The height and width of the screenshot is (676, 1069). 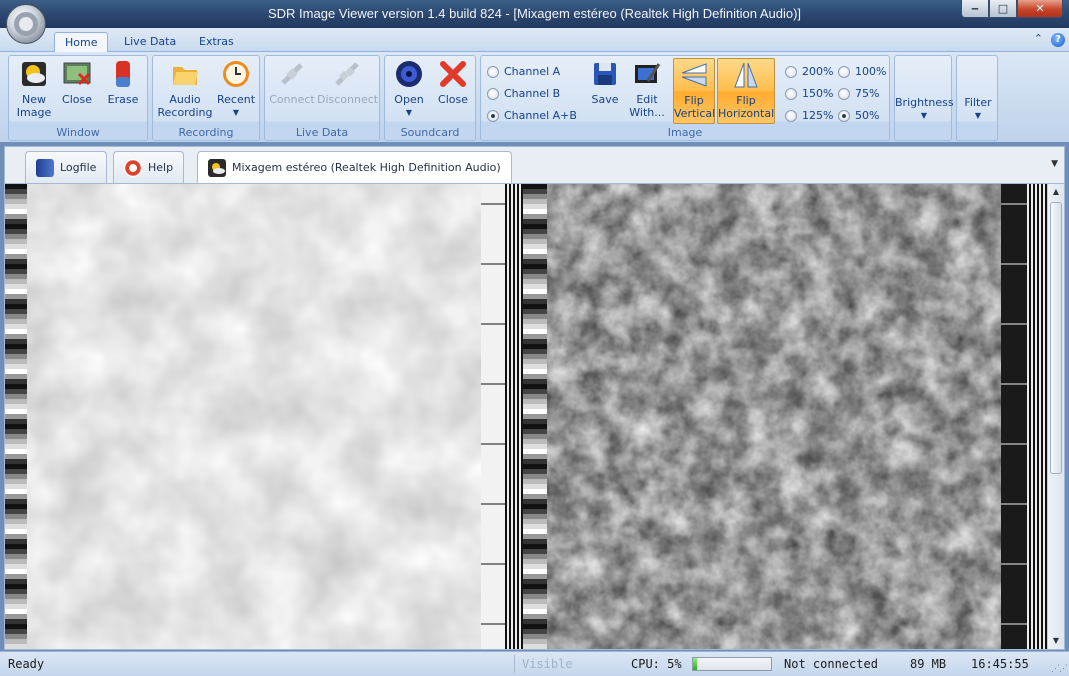 What do you see at coordinates (1056, 192) in the screenshot?
I see `scroll-up-icon: ▲` at bounding box center [1056, 192].